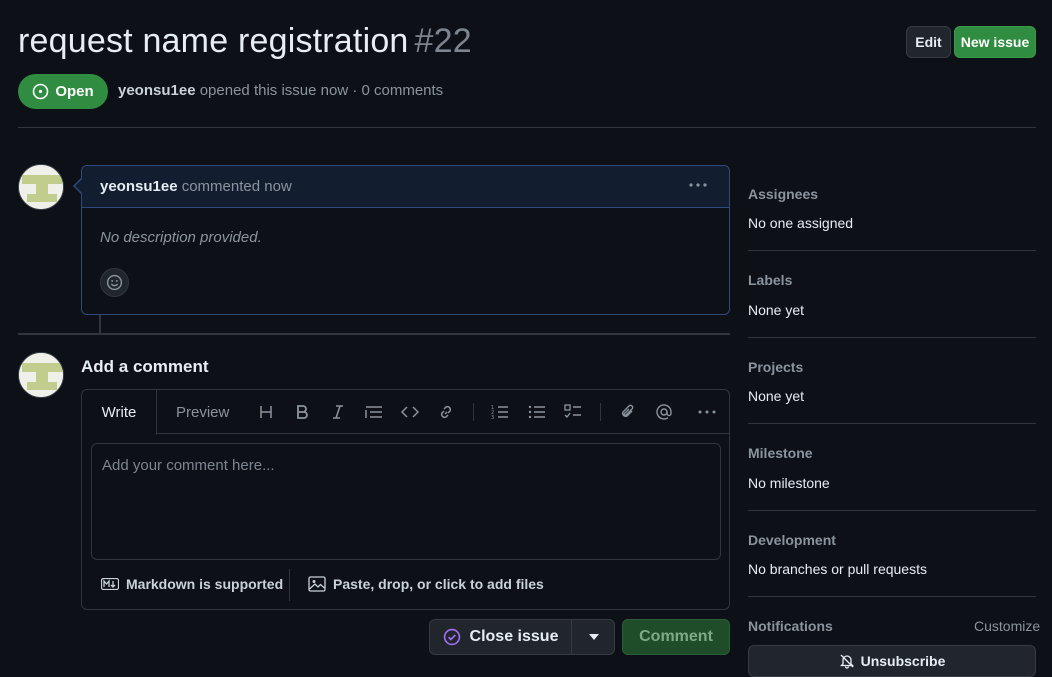 The width and height of the screenshot is (1052, 677). Describe the element at coordinates (317, 584) in the screenshot. I see `image-icon` at that location.